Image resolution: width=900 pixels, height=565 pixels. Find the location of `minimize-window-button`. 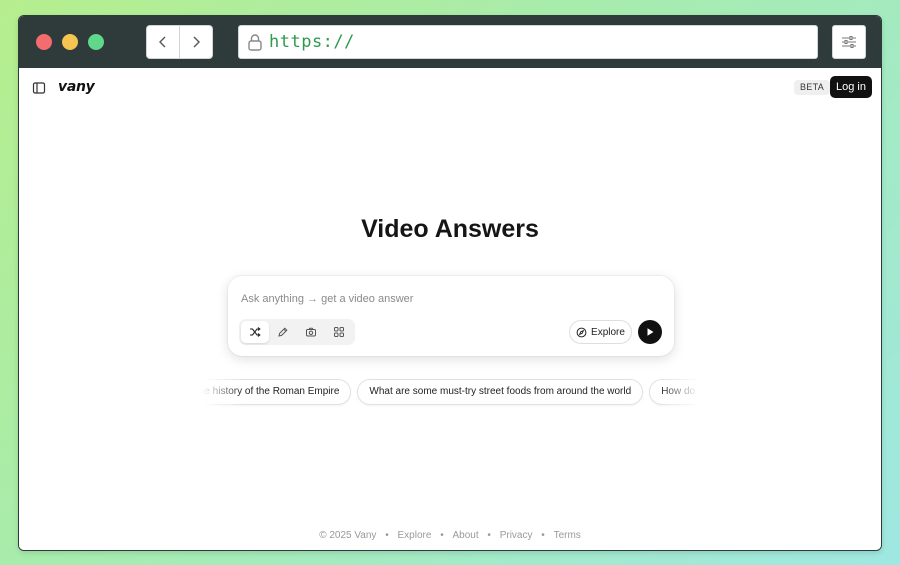

minimize-window-button is located at coordinates (70, 42).